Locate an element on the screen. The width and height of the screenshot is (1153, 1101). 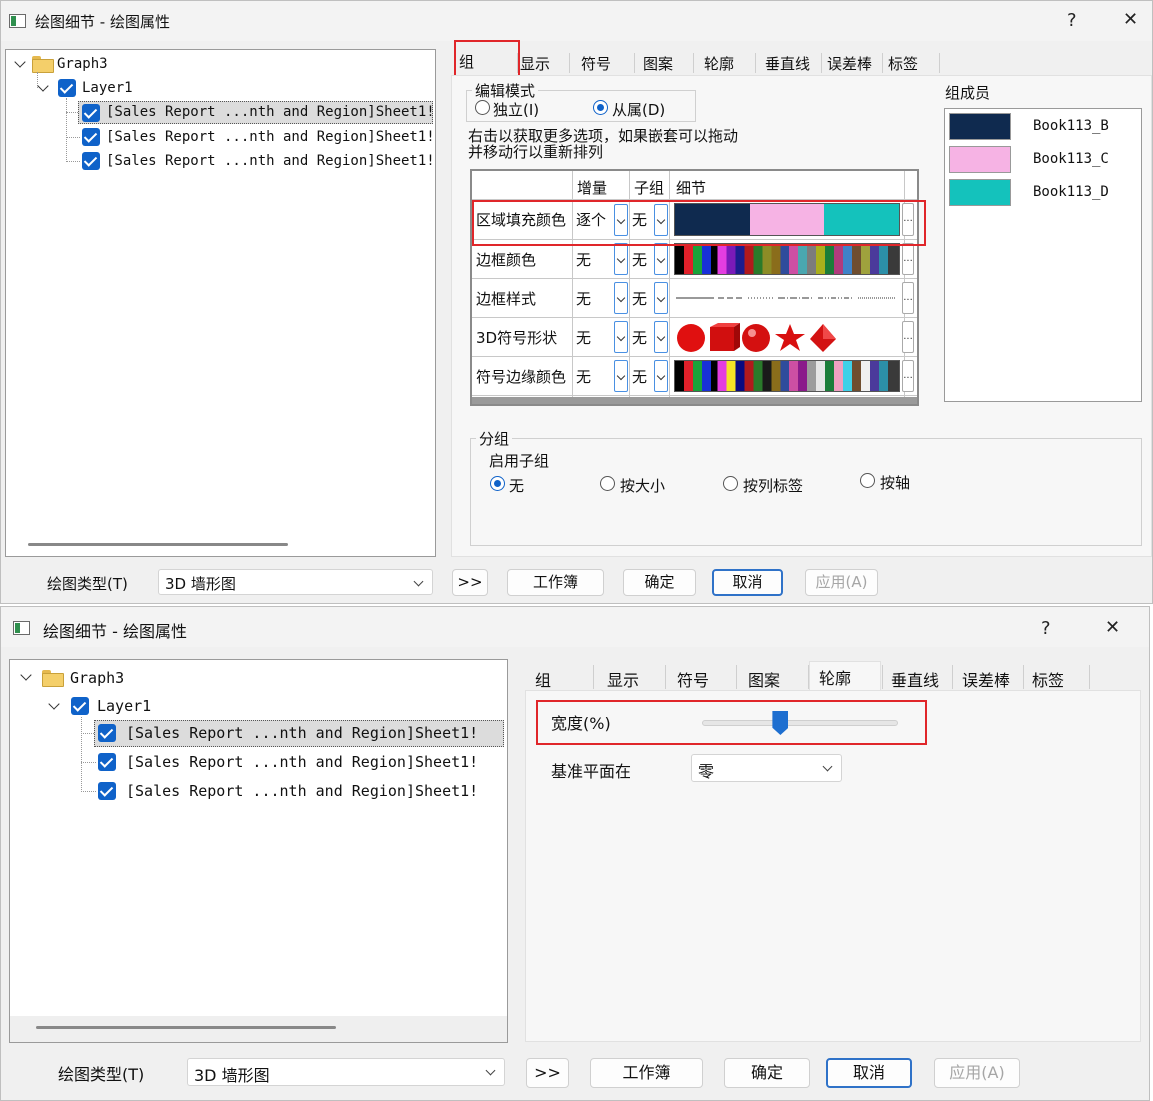
radio-independent is located at coordinates (482, 107).